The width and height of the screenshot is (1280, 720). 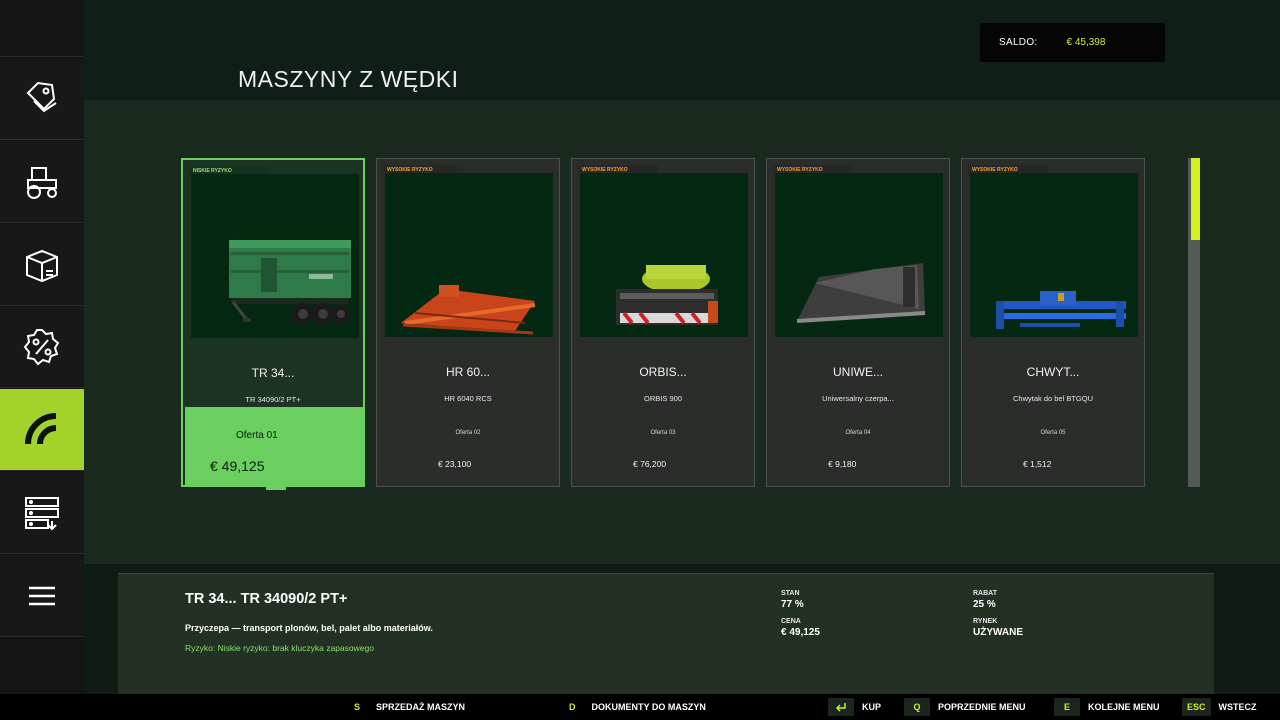 What do you see at coordinates (648, 707) in the screenshot?
I see `docs-label: DOKUMENTY DO MASZYN` at bounding box center [648, 707].